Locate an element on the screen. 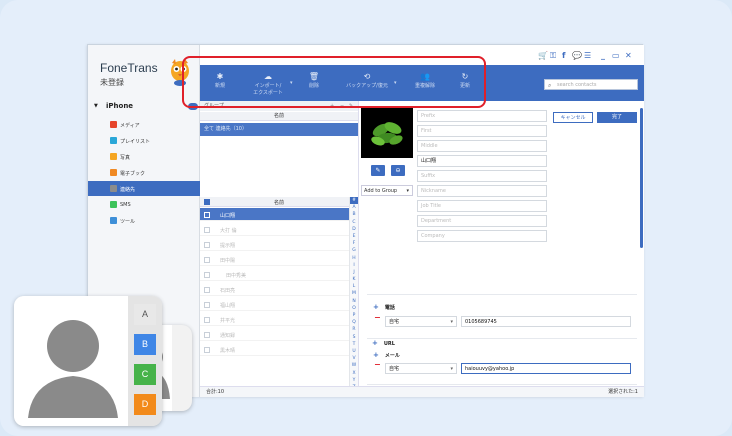 The height and width of the screenshot is (436, 732). remove-email-icon: − is located at coordinates (377, 364).